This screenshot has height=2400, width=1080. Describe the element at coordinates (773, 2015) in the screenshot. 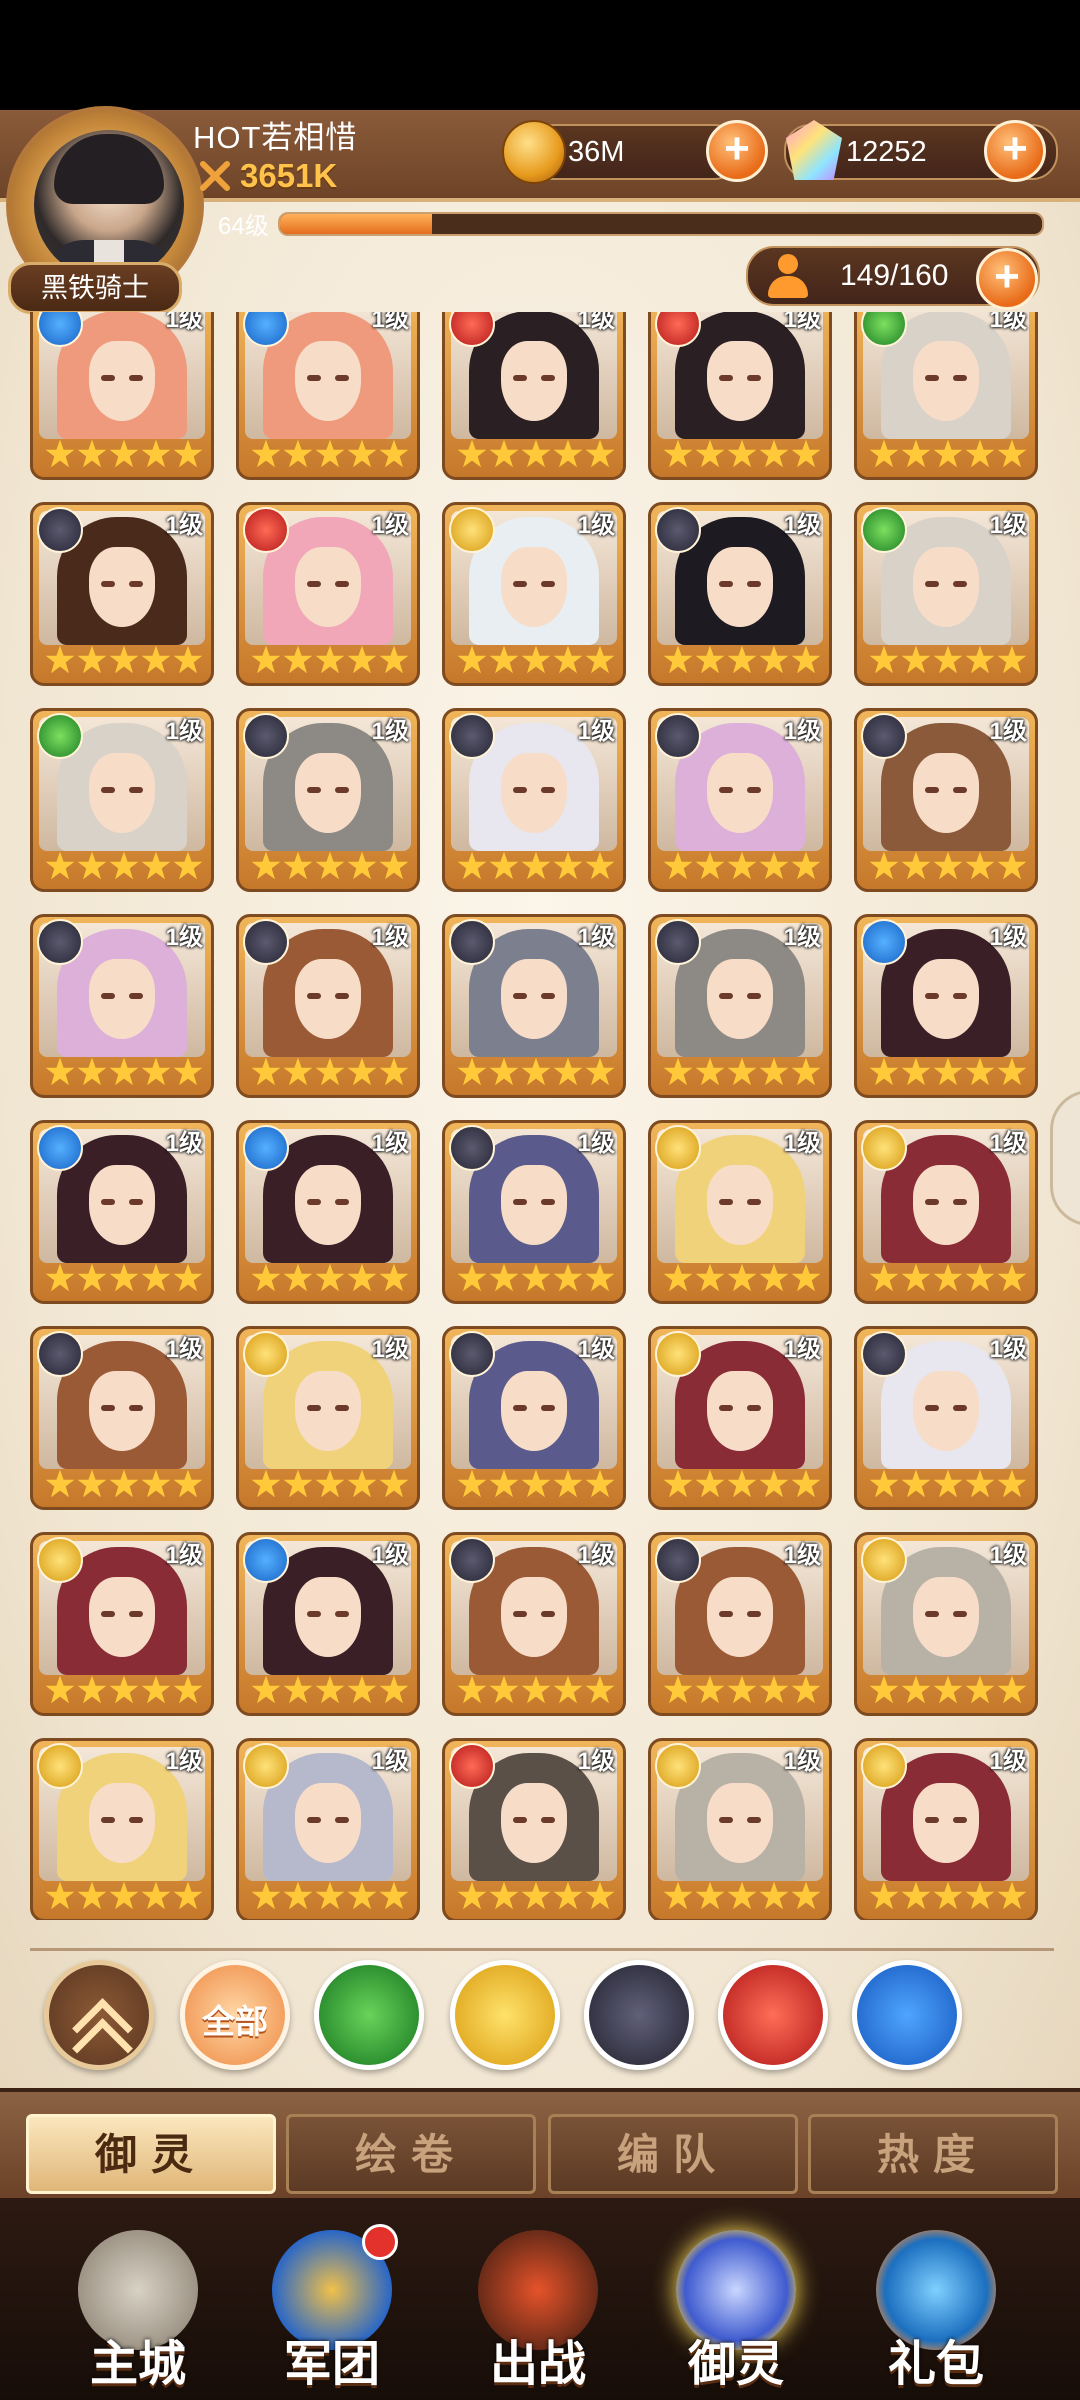

I see `filter-fire-icon` at that location.